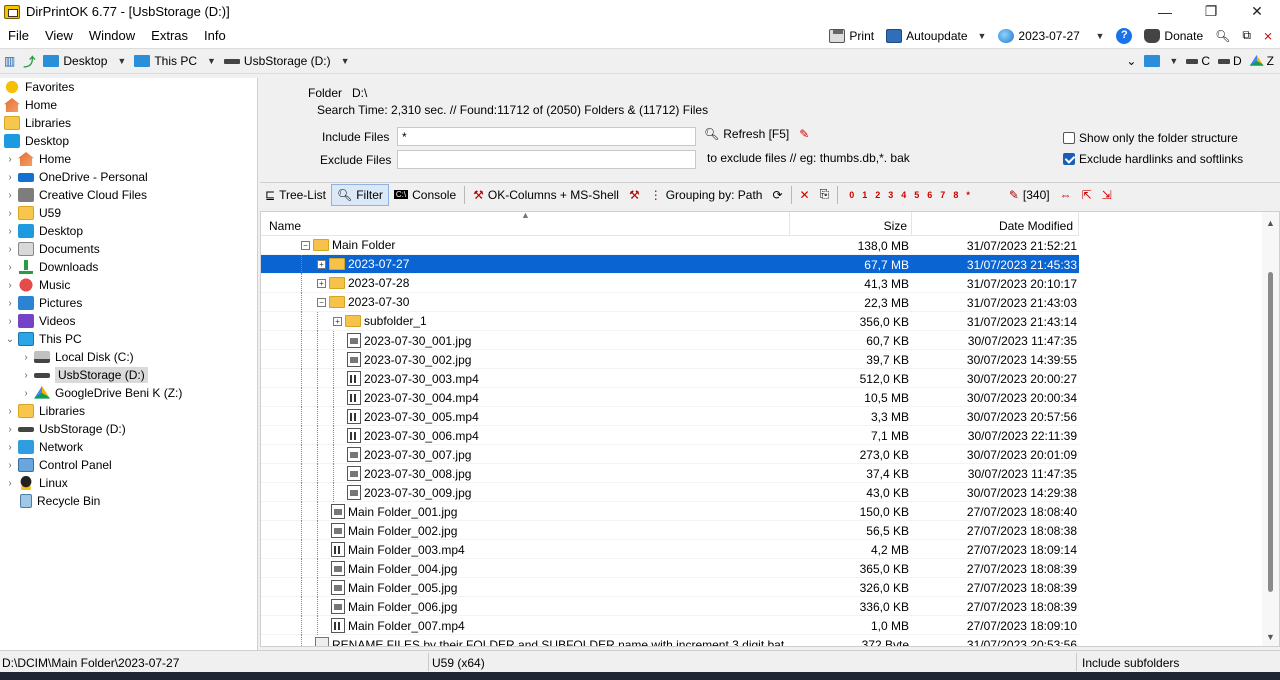 The width and height of the screenshot is (1280, 680). What do you see at coordinates (359, 194) in the screenshot?
I see `filter-button: 🔍︎ Filter` at bounding box center [359, 194].